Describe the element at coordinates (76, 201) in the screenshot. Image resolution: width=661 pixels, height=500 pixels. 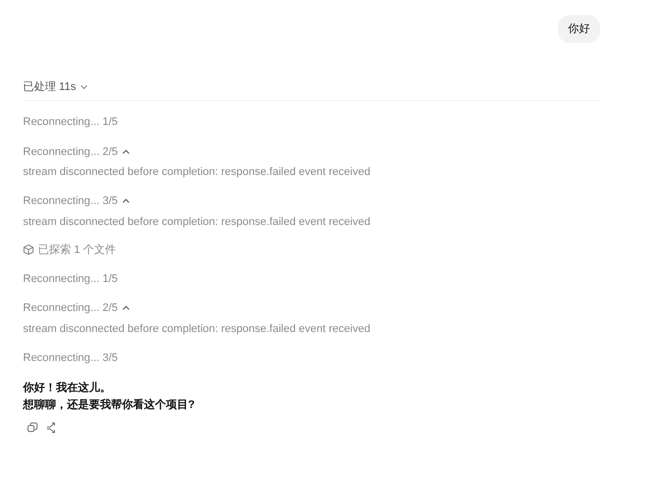
I see `reconnect-toggle: Reconnecting... 3/5` at that location.